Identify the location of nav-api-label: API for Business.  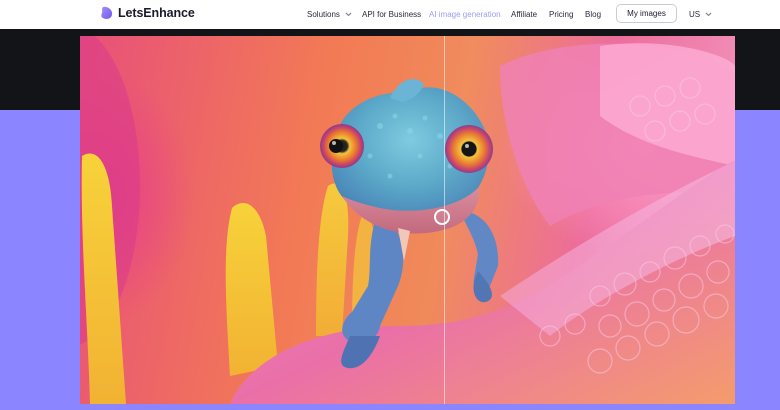
(392, 14).